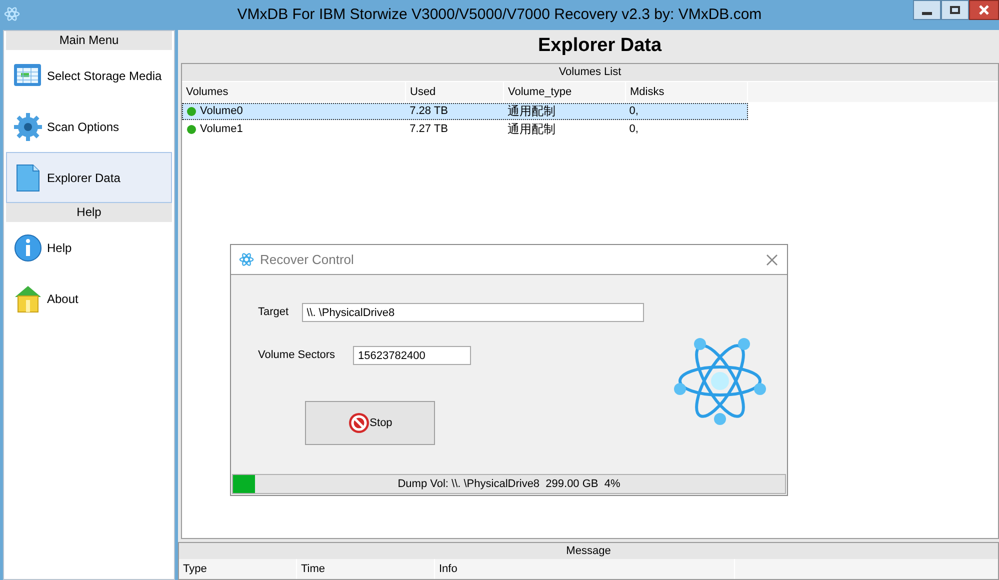  What do you see at coordinates (221, 111) in the screenshot?
I see `table-cell: Volume0` at bounding box center [221, 111].